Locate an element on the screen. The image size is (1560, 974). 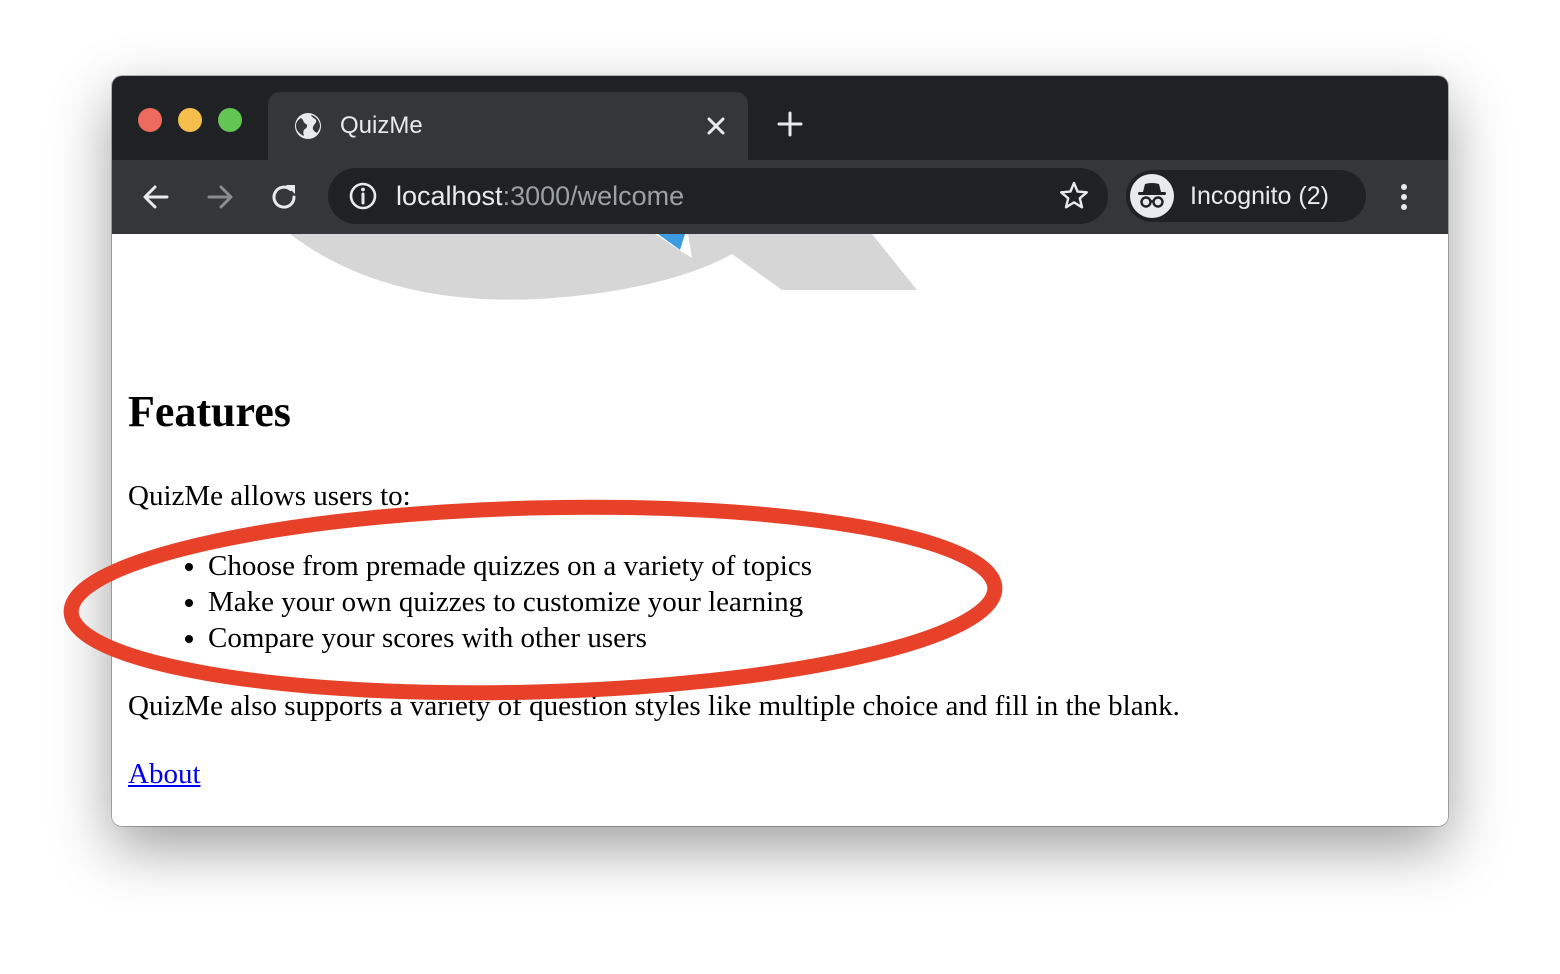
page-title: Features is located at coordinates (209, 411).